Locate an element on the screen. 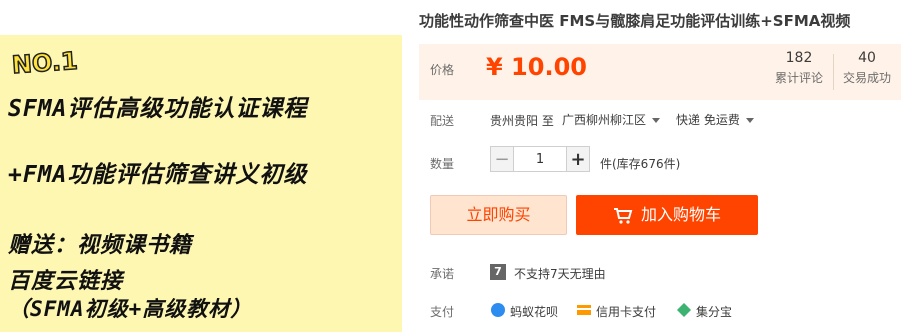  promise-text: 不支持7天无理由 is located at coordinates (560, 273).